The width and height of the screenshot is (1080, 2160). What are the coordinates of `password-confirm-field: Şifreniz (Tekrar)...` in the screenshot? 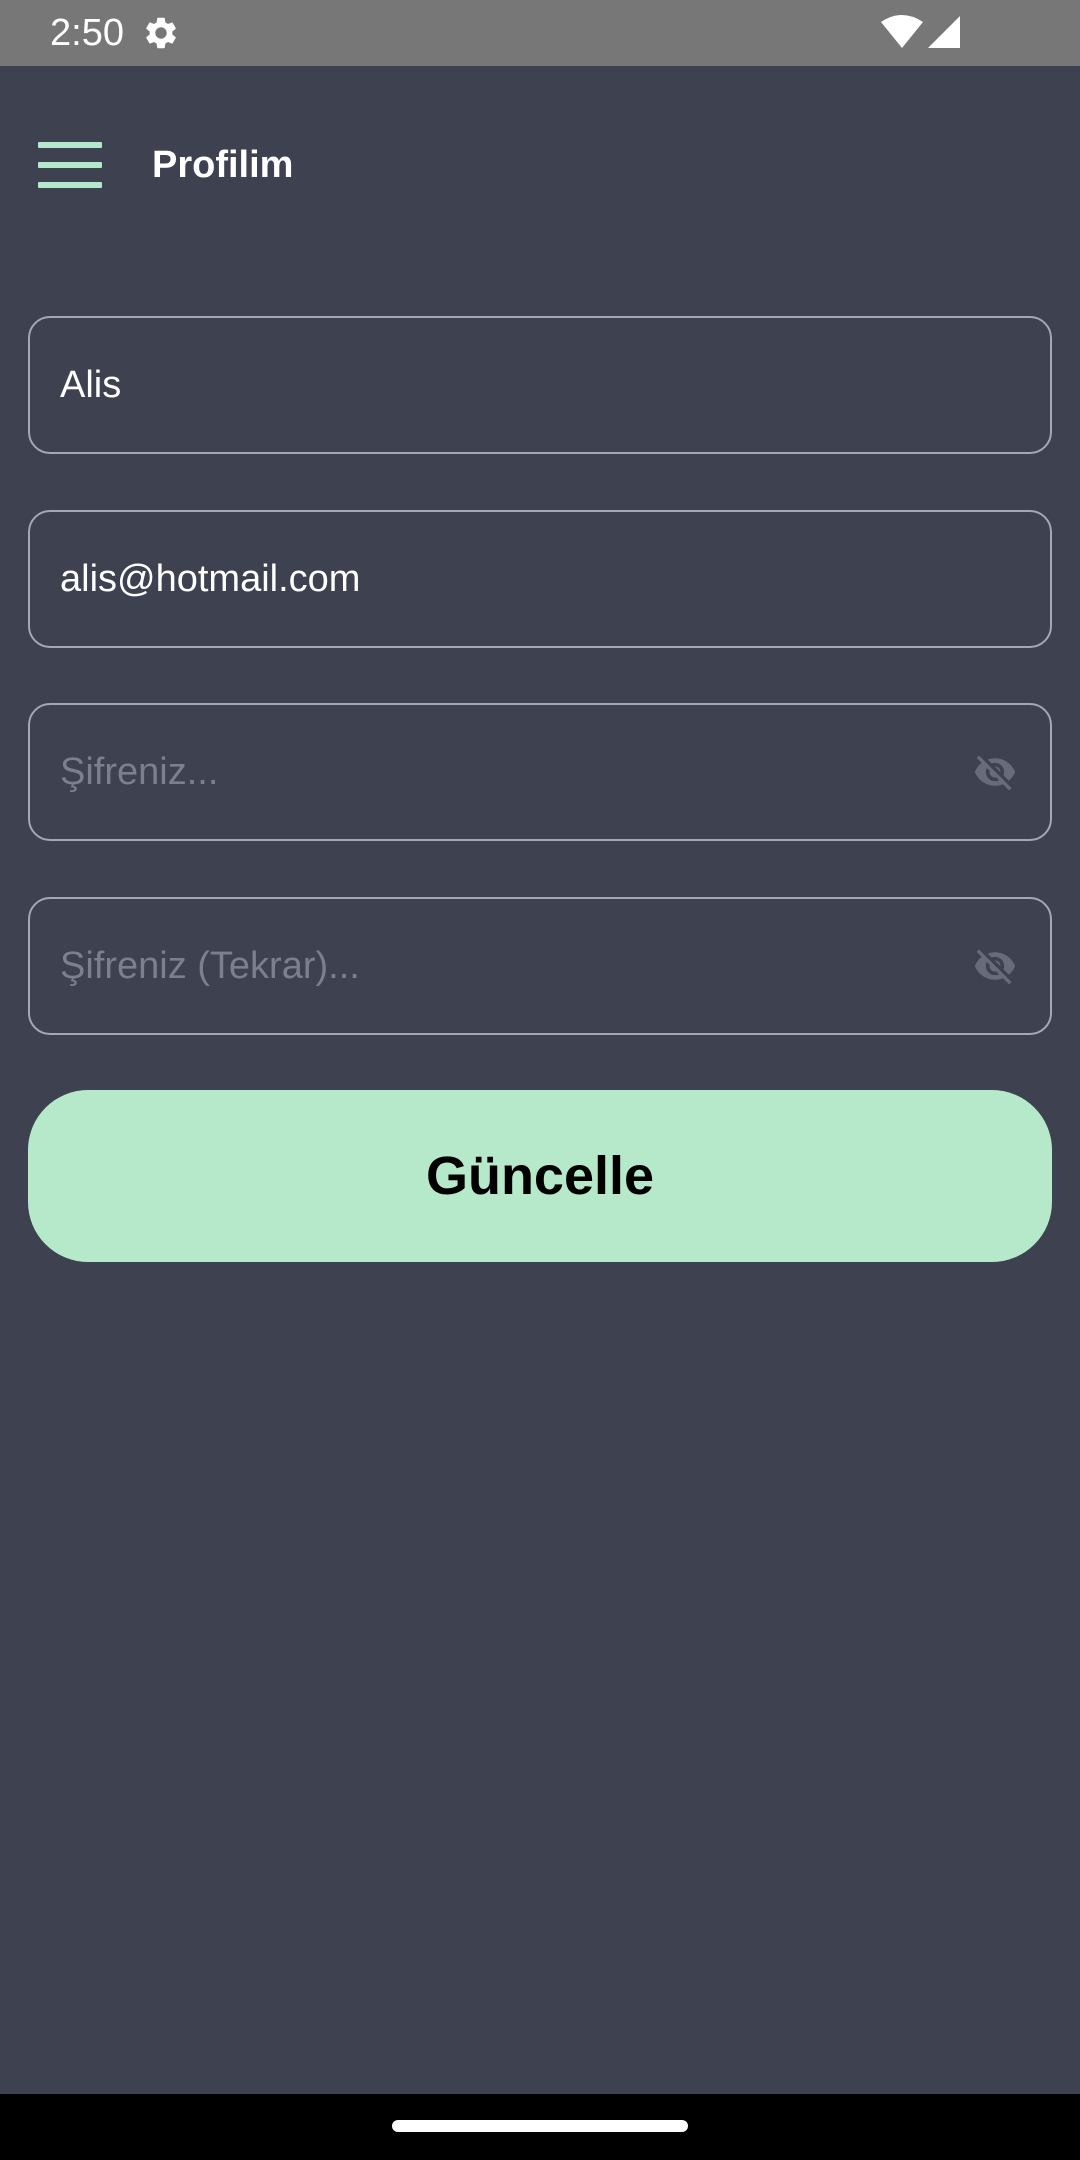 It's located at (540, 966).